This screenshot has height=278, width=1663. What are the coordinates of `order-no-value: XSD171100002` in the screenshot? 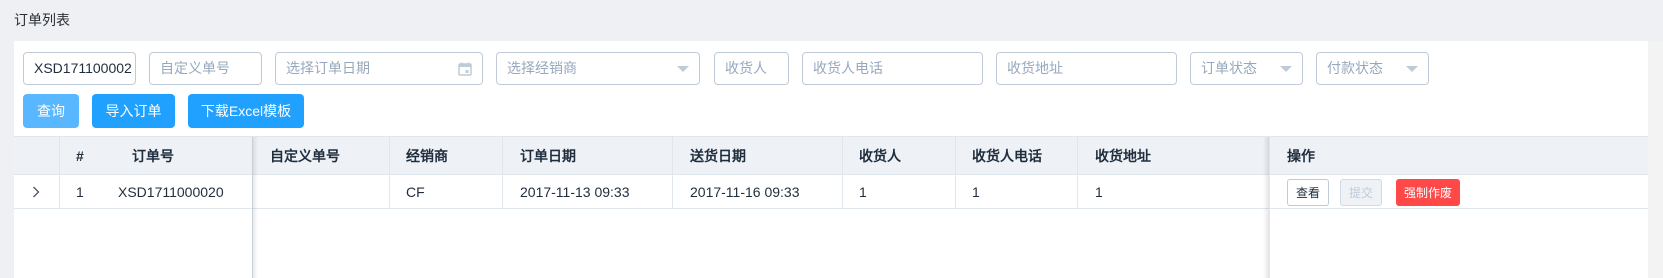 It's located at (83, 68).